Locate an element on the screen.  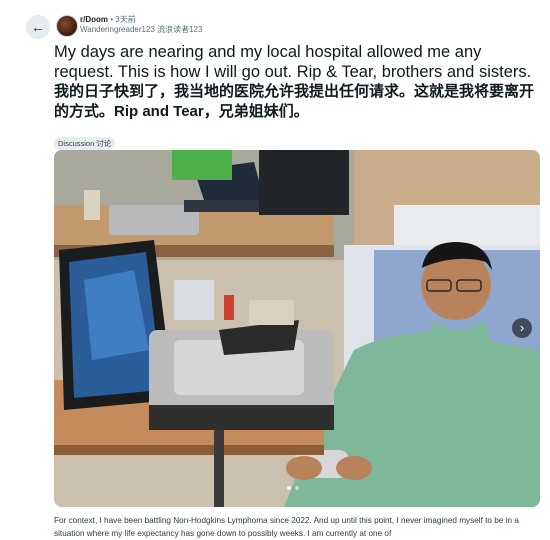
post-flair: Discussion 讨论 is located at coordinates (85, 143).